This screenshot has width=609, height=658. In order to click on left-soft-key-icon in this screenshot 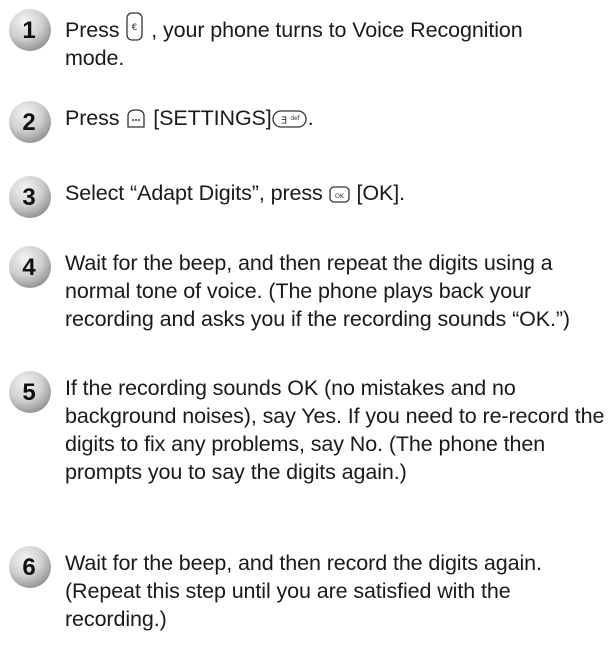, I will do `click(136, 119)`.